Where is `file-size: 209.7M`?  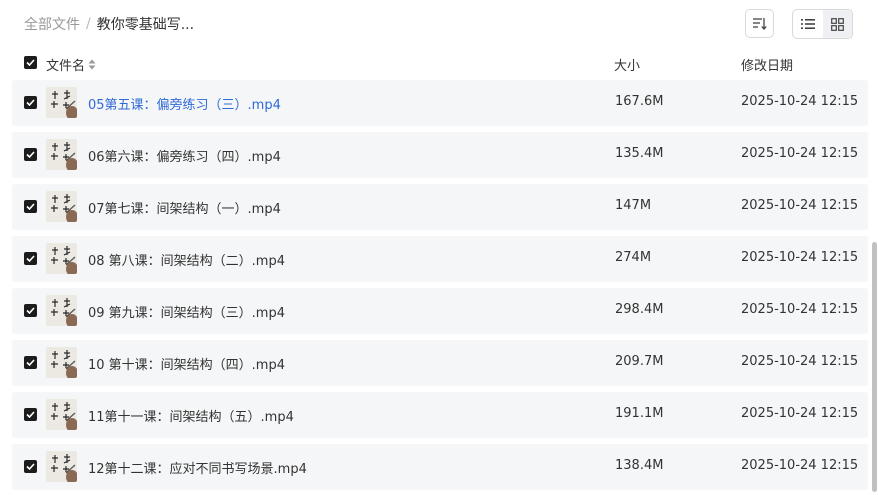 file-size: 209.7M is located at coordinates (639, 361).